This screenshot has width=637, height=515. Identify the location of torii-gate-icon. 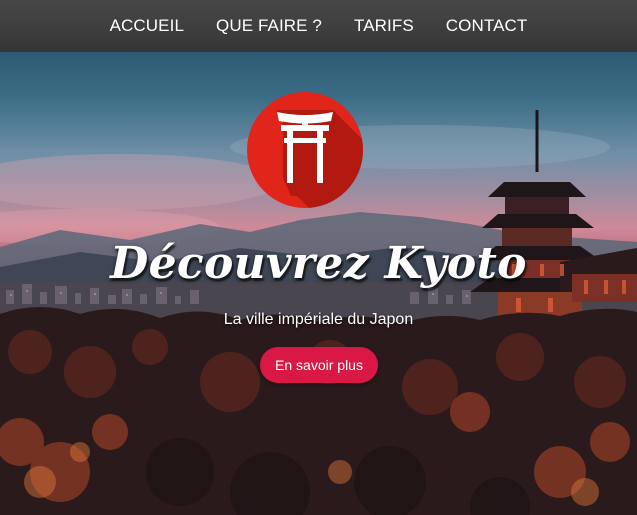
(305, 150).